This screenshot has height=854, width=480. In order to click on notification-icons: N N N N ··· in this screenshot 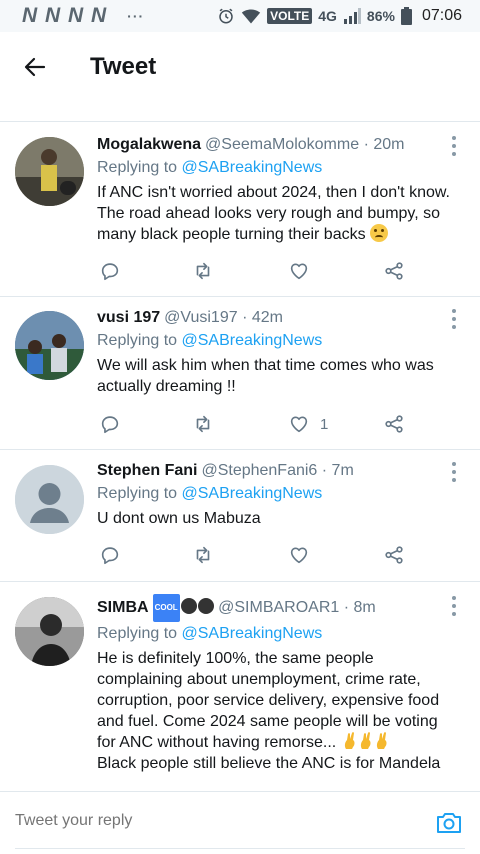, I will do `click(83, 16)`.